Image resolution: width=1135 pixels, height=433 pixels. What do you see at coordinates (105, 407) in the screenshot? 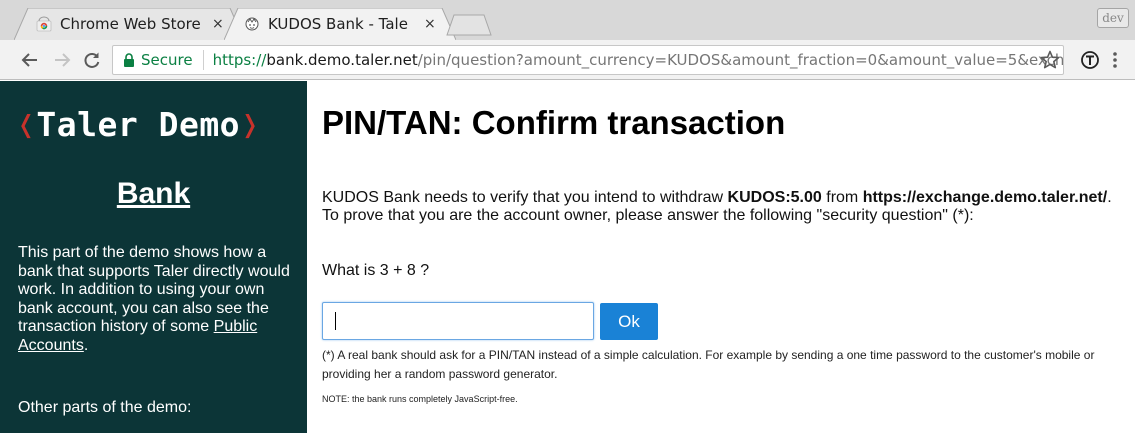
I see `other-parts-heading: Other parts of the demo:` at bounding box center [105, 407].